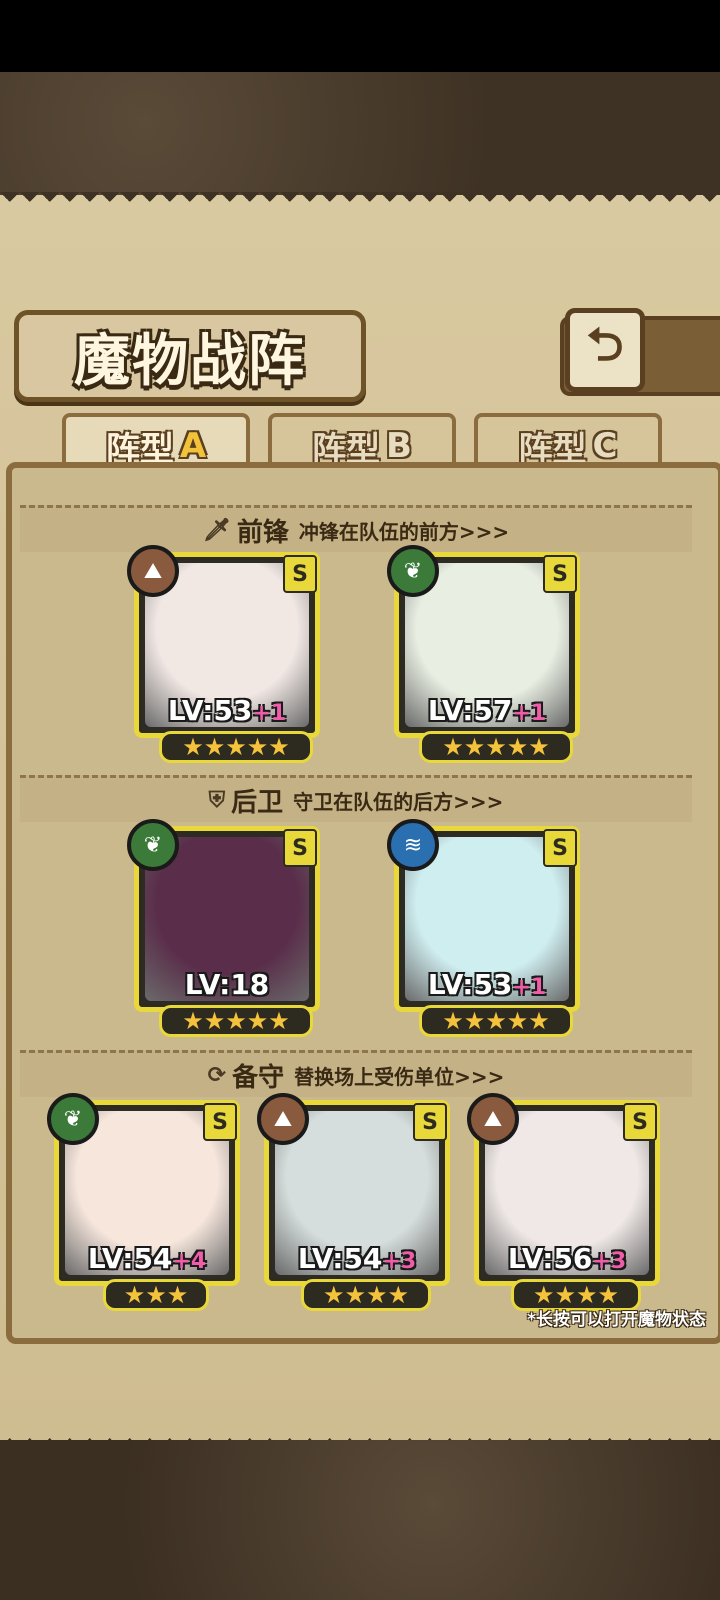  I want to click on page-title: 魔物战阵, so click(190, 361).